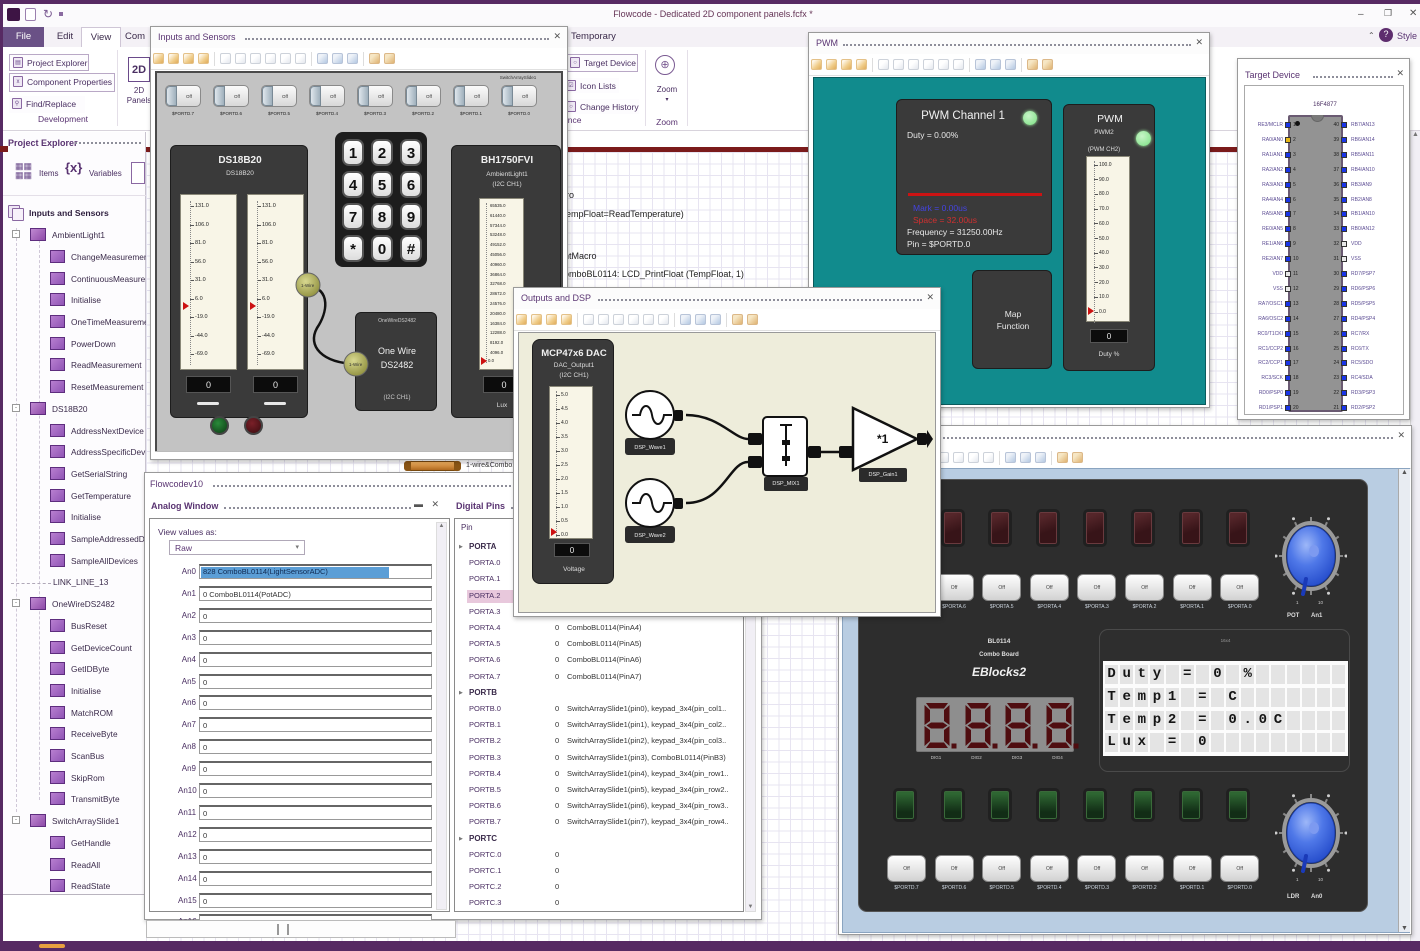 This screenshot has height=951, width=1420. Describe the element at coordinates (883, 439) in the screenshot. I see `svg-text: *1` at that location.